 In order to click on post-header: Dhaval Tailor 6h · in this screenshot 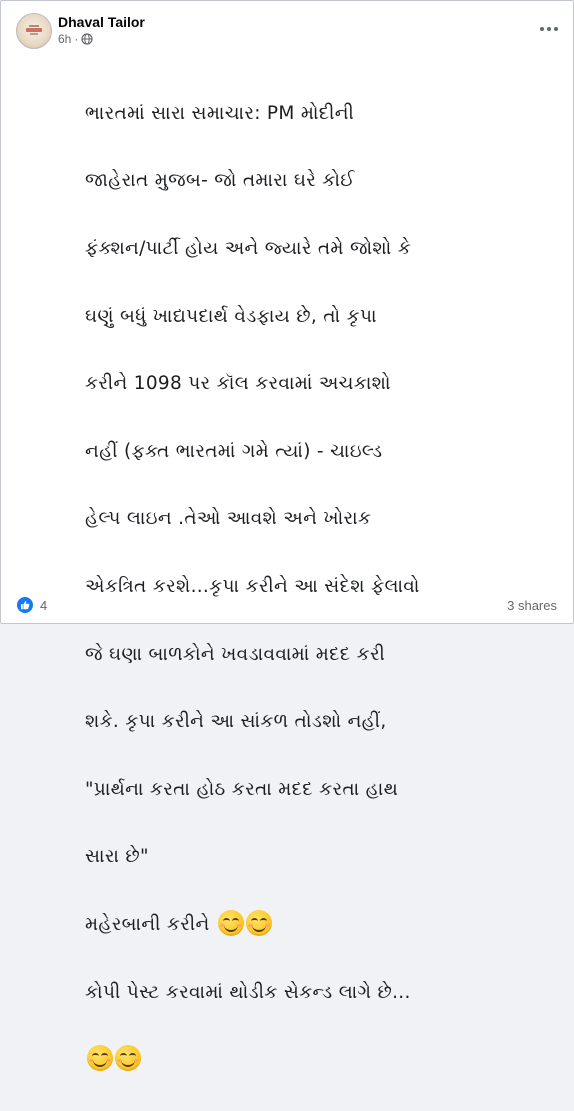, I will do `click(288, 33)`.